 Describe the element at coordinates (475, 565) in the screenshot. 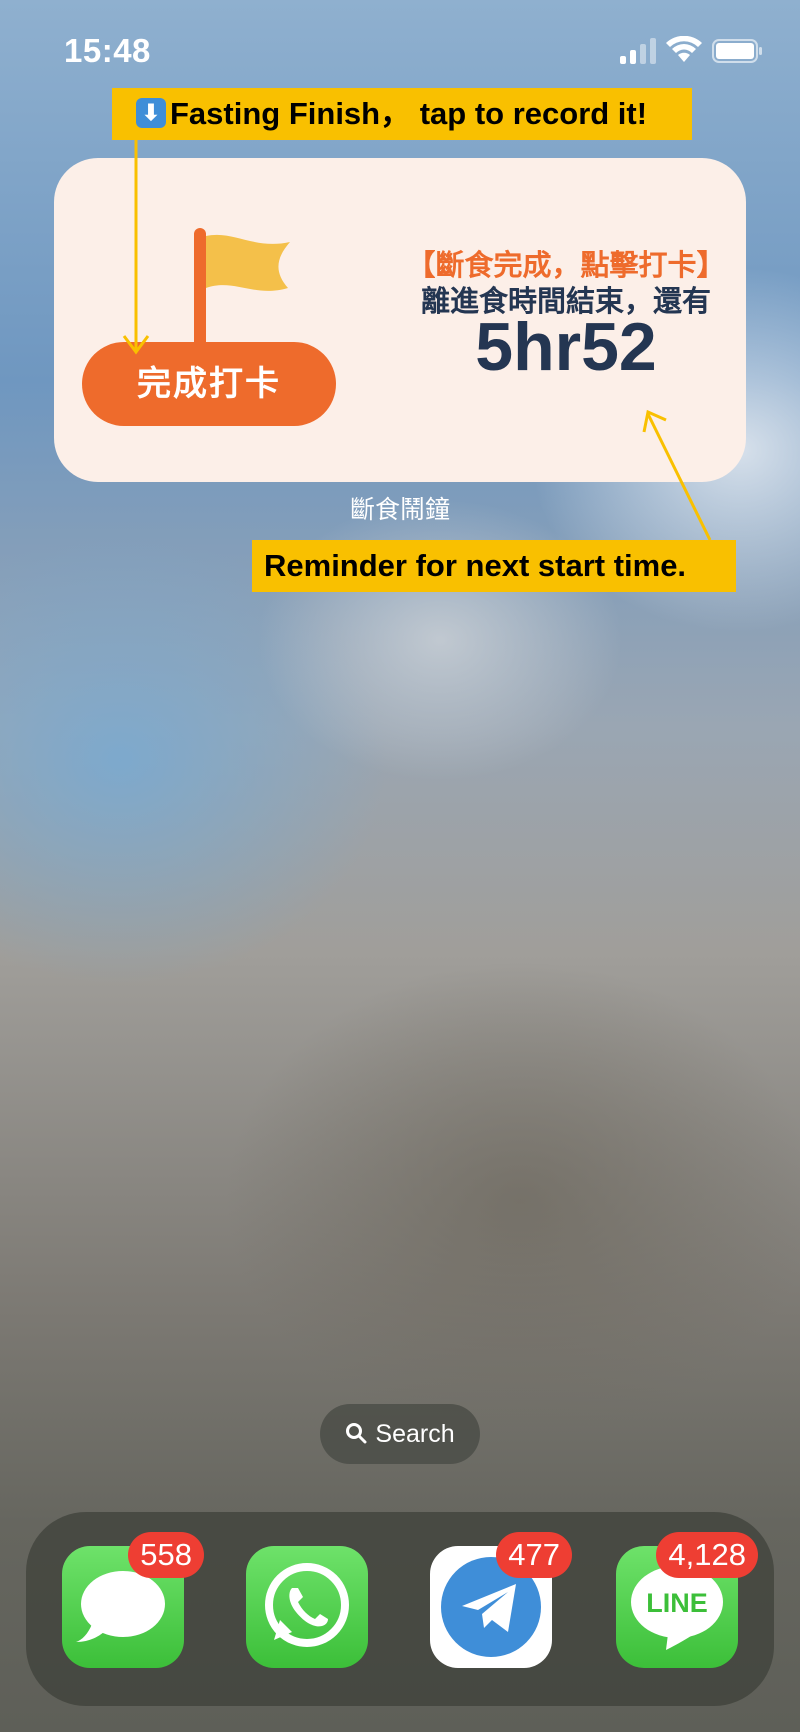

I see `annotation-reminder-text: Reminder for next start time.` at that location.